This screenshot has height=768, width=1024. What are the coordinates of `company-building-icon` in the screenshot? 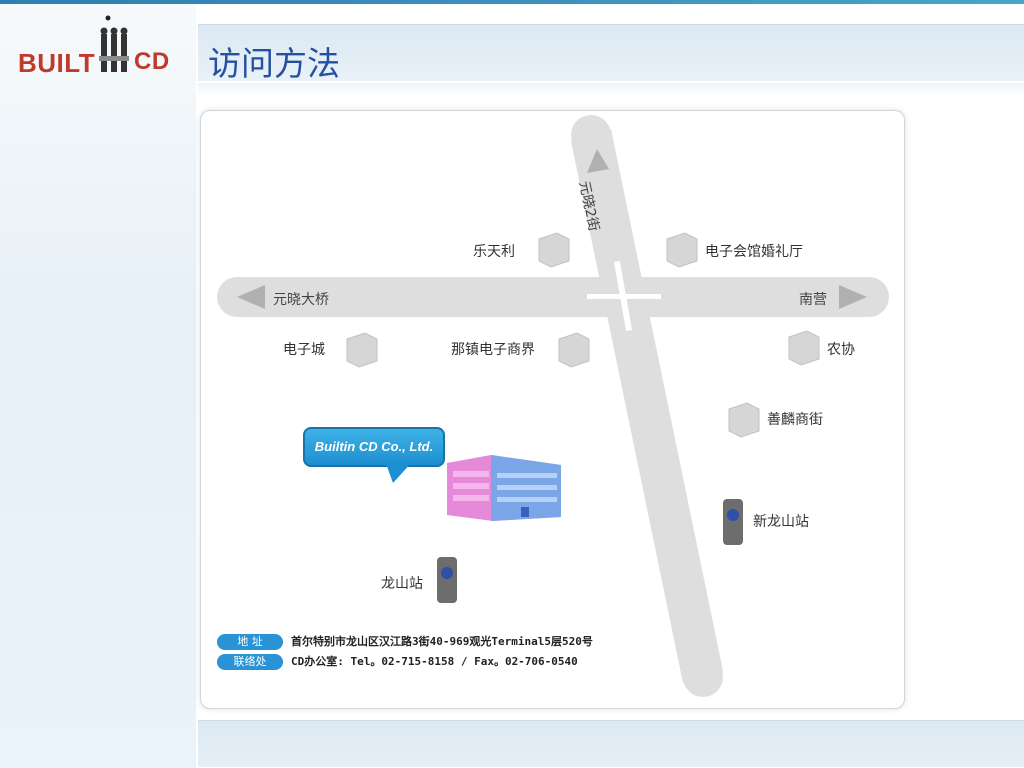 It's located at (504, 488).